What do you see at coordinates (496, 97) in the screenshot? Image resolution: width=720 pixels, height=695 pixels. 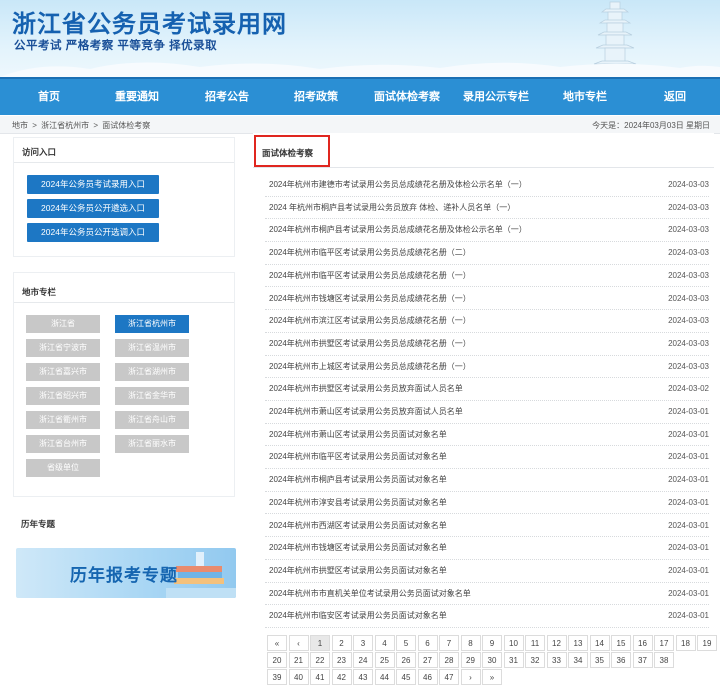 I see `nav-item-hiring-notice: 录用公示专栏` at bounding box center [496, 97].